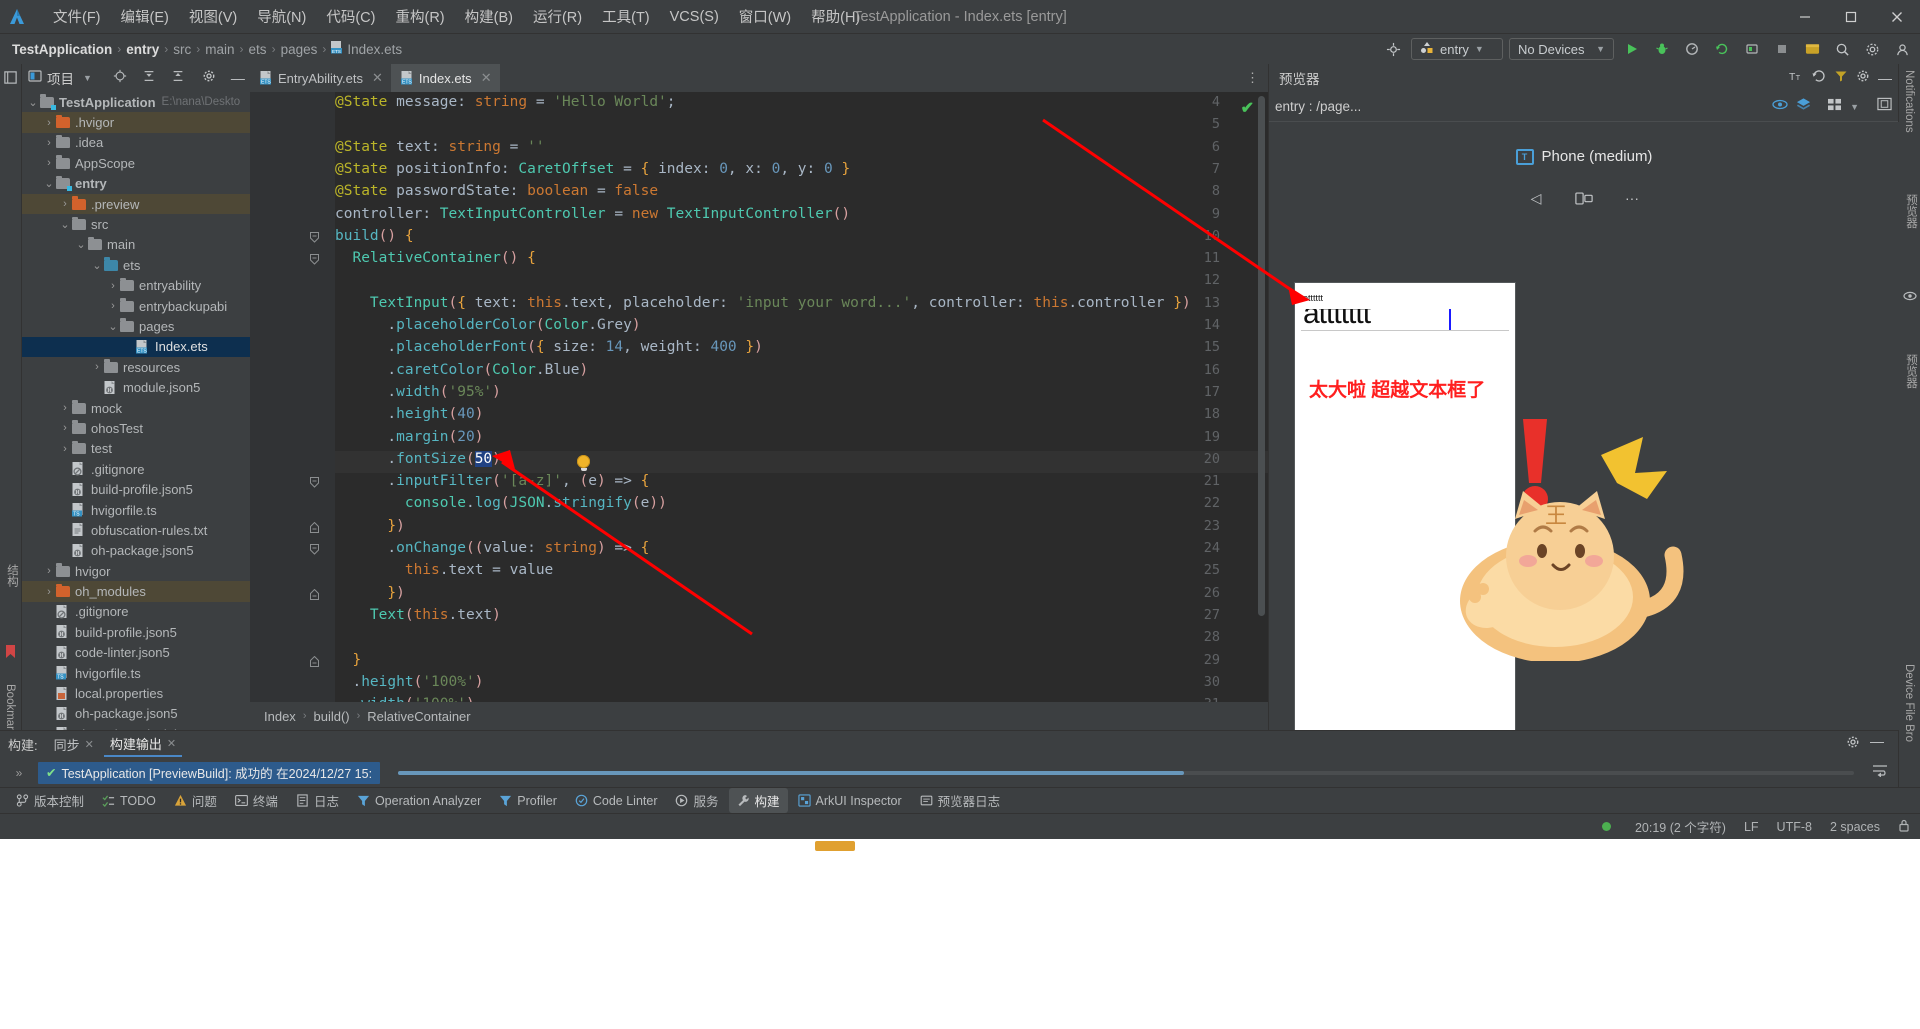  What do you see at coordinates (1841, 78) in the screenshot?
I see `filter-icon` at bounding box center [1841, 78].